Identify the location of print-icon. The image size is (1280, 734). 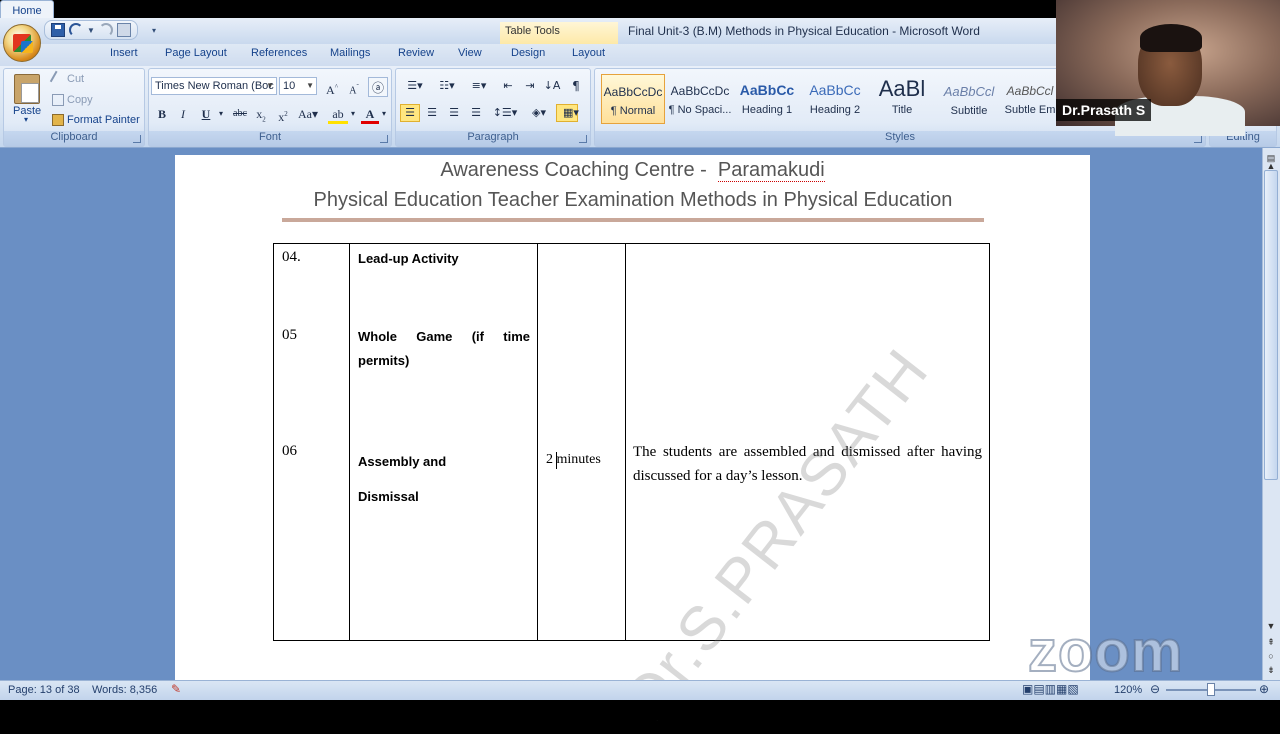
(123, 30).